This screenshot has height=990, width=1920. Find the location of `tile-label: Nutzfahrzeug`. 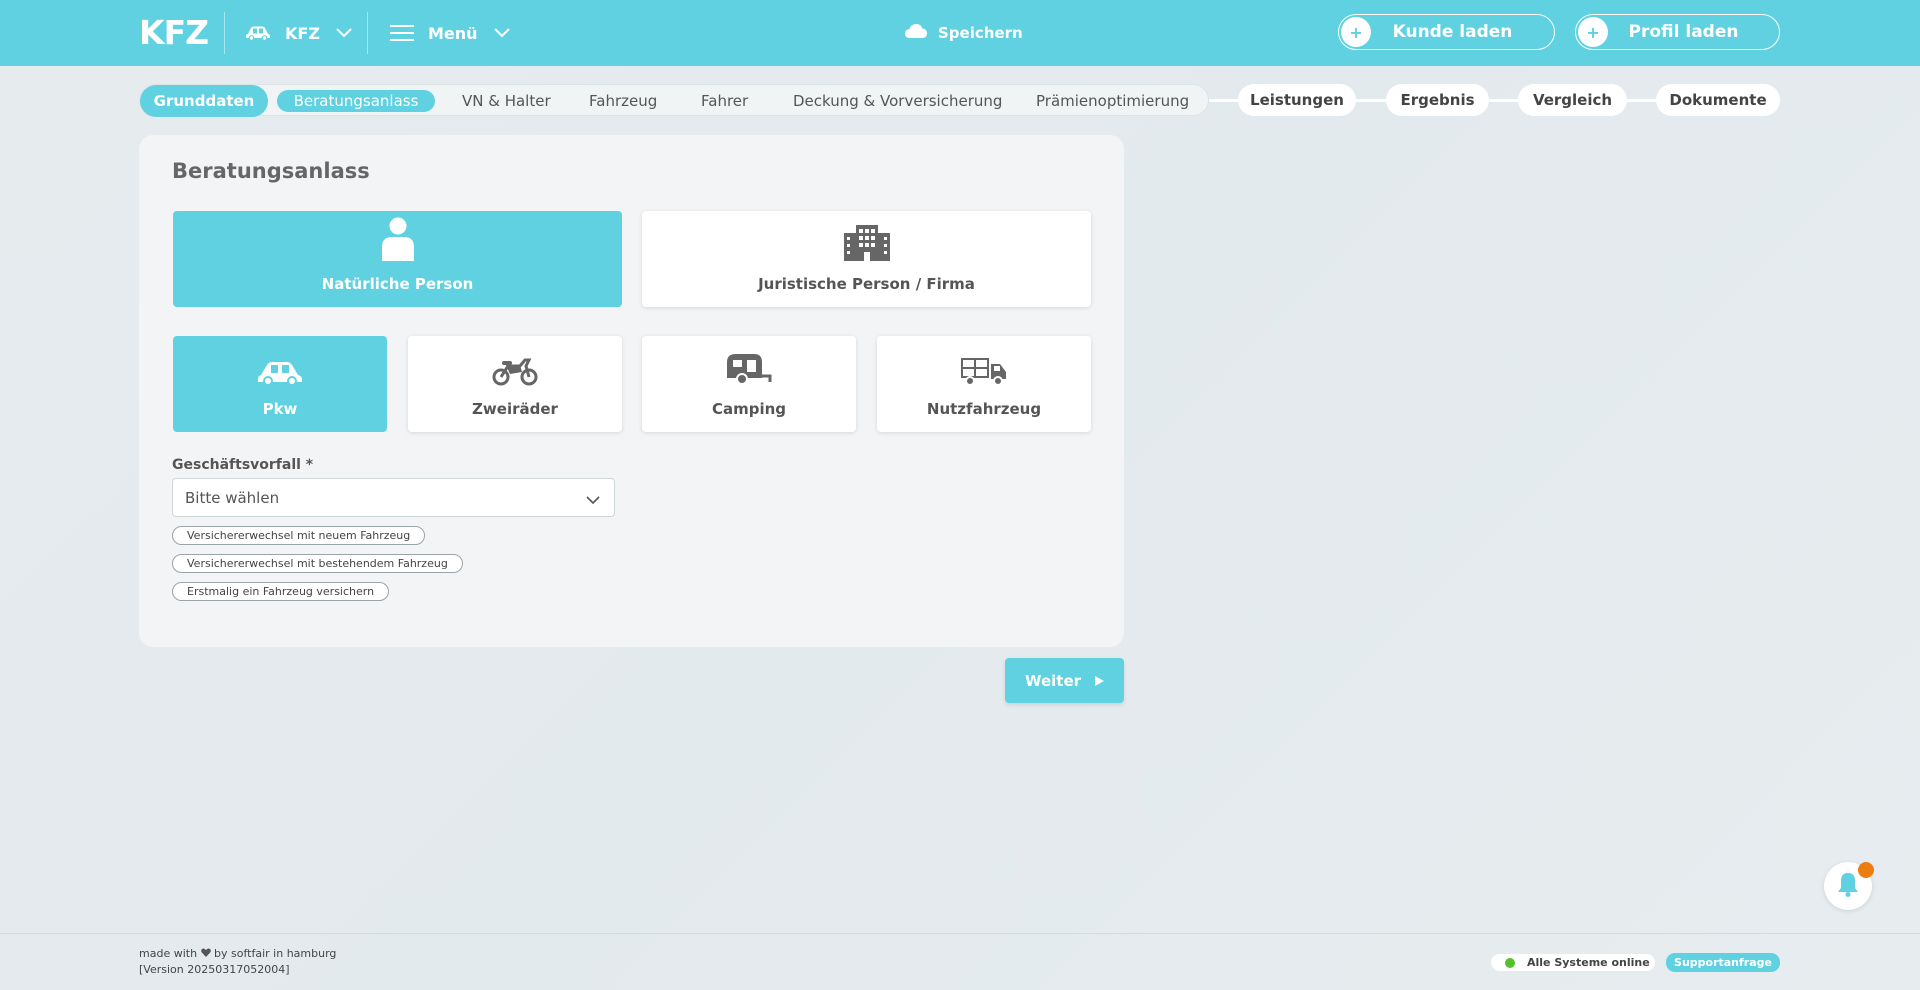

tile-label: Nutzfahrzeug is located at coordinates (984, 409).